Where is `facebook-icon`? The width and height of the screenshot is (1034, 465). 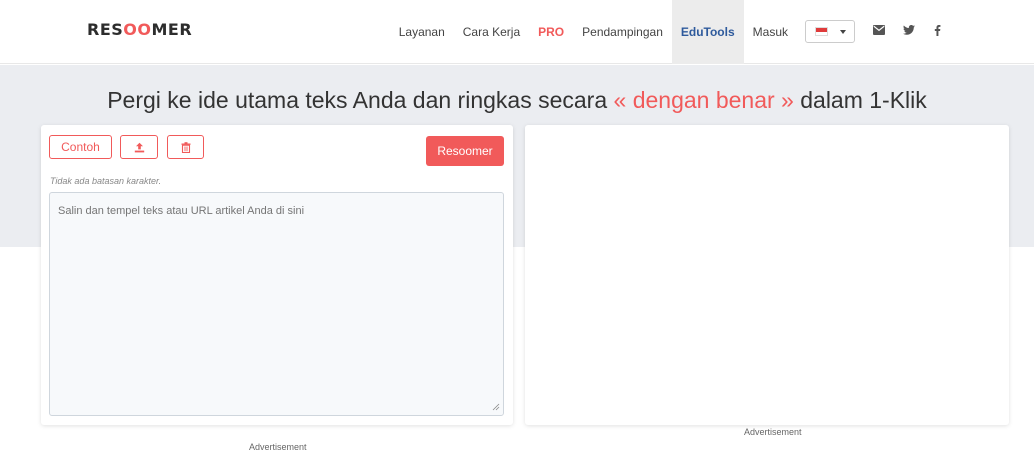 facebook-icon is located at coordinates (937, 30).